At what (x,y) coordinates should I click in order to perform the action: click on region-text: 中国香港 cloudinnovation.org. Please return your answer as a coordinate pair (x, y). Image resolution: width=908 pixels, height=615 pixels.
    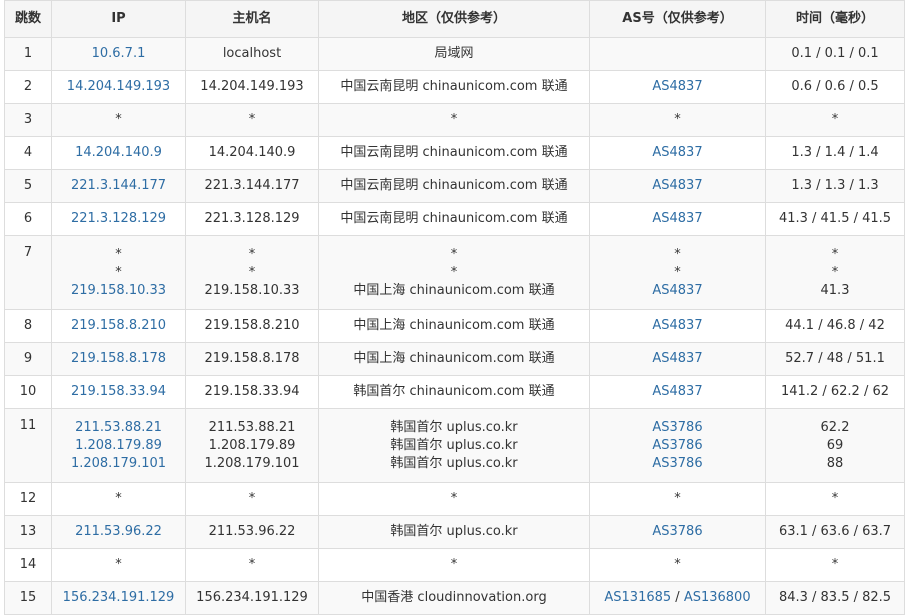
    Looking at the image, I should click on (454, 597).